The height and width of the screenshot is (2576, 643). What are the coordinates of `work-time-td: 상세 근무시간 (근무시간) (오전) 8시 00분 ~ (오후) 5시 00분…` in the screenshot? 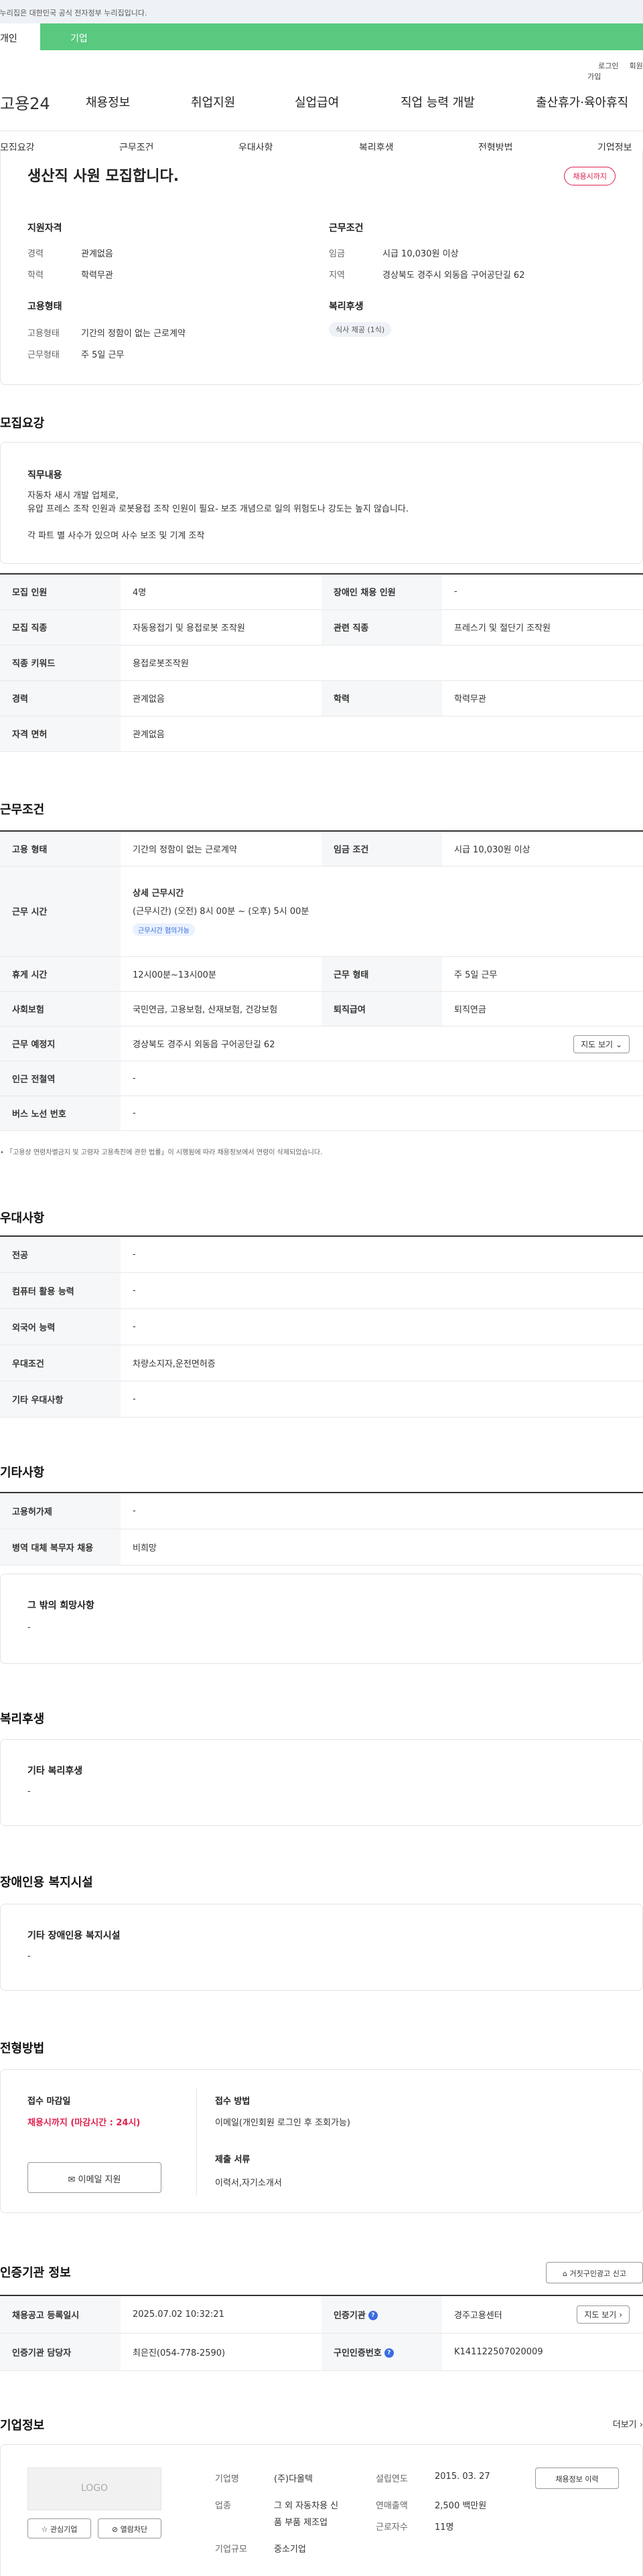 It's located at (382, 911).